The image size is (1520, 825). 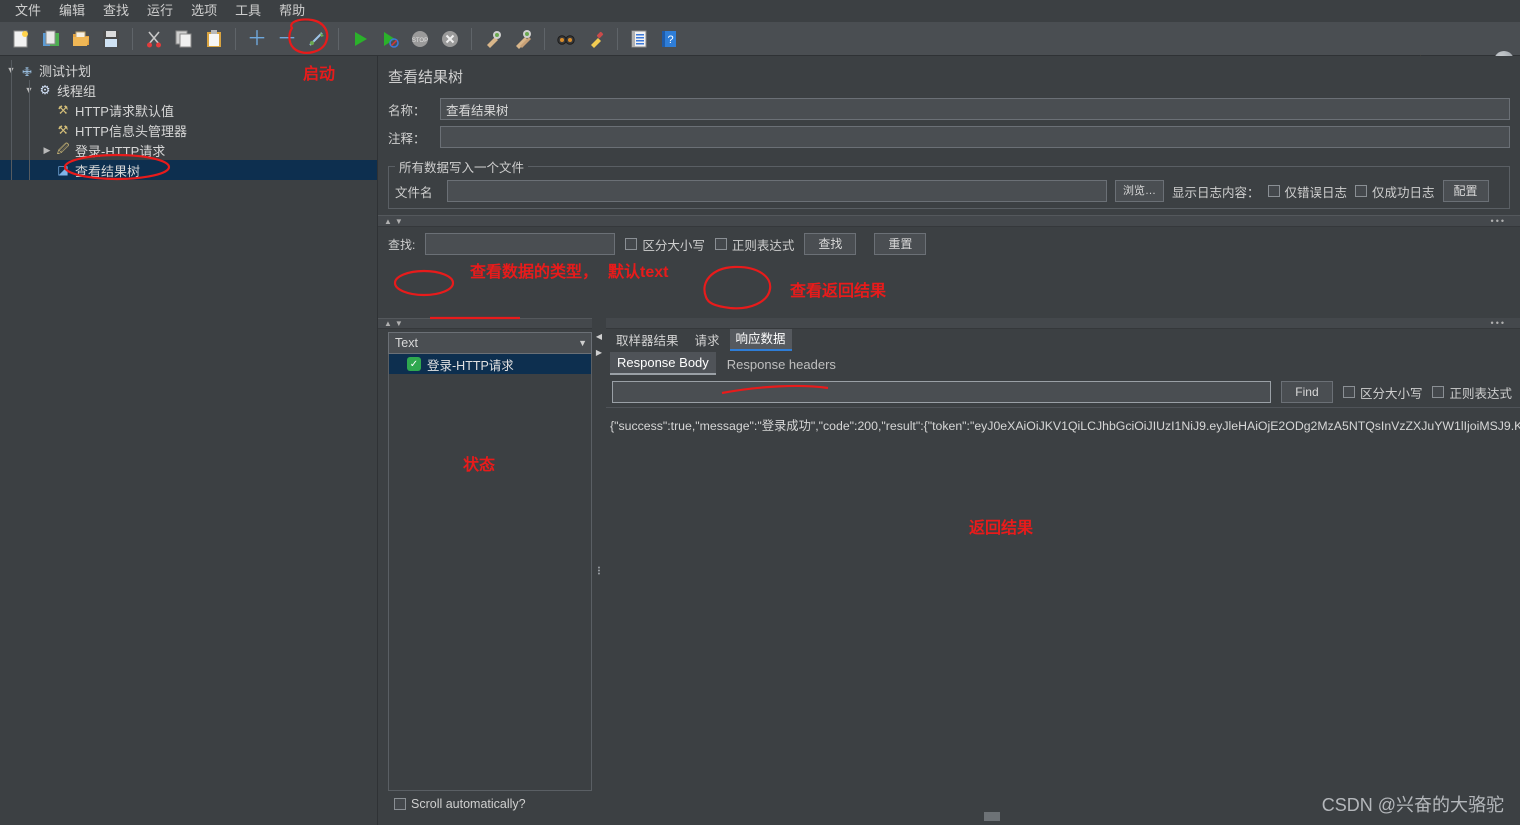 I want to click on chevron-down-icon: ▼, so click(x=582, y=343).